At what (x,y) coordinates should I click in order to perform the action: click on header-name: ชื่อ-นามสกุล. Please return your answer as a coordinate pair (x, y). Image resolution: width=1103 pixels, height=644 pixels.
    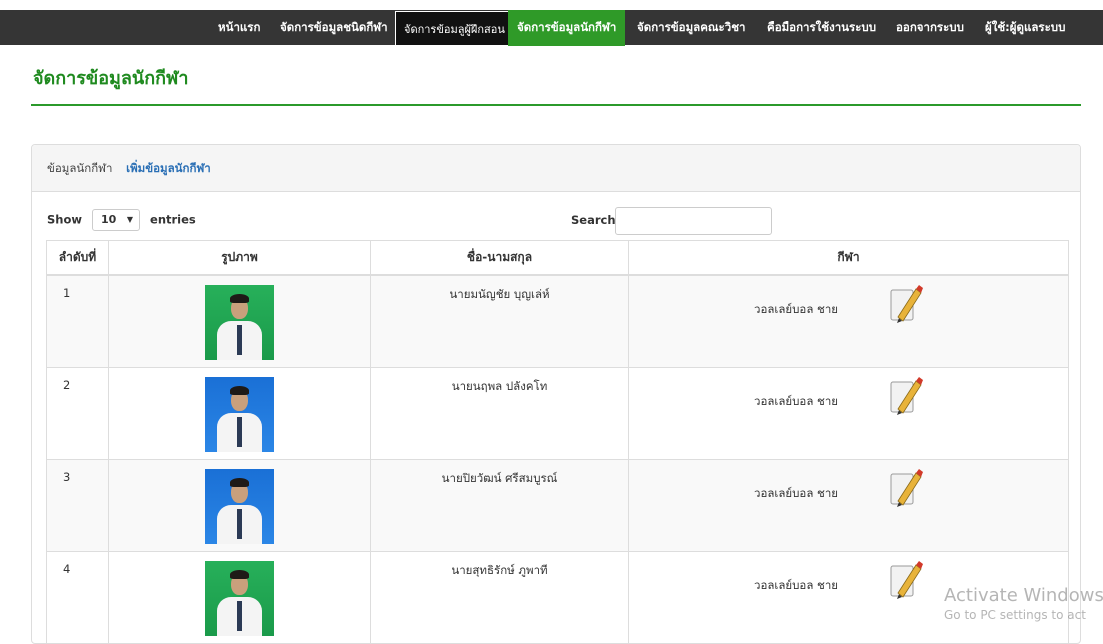
    Looking at the image, I should click on (499, 258).